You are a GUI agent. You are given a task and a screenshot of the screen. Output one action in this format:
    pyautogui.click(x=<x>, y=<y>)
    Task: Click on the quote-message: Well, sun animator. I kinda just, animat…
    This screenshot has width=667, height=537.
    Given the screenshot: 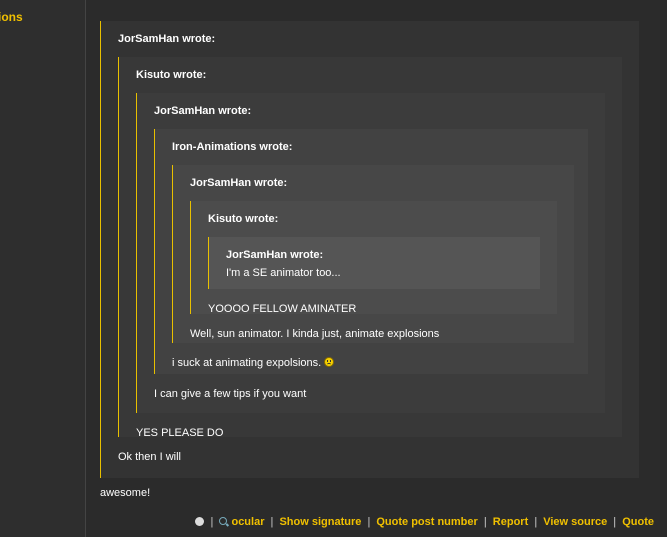 What is the action you would take?
    pyautogui.click(x=315, y=334)
    